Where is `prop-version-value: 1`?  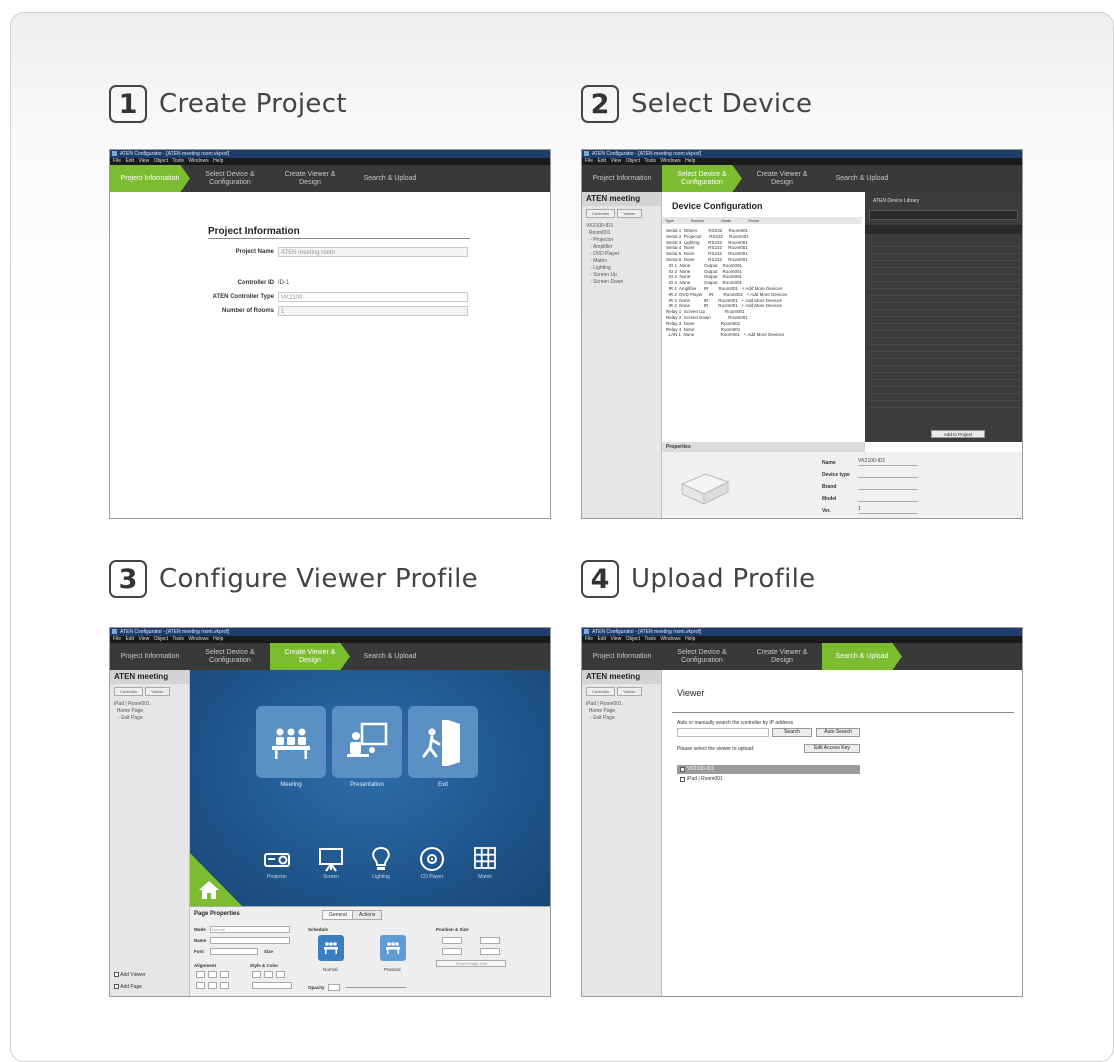
prop-version-value: 1 is located at coordinates (888, 510).